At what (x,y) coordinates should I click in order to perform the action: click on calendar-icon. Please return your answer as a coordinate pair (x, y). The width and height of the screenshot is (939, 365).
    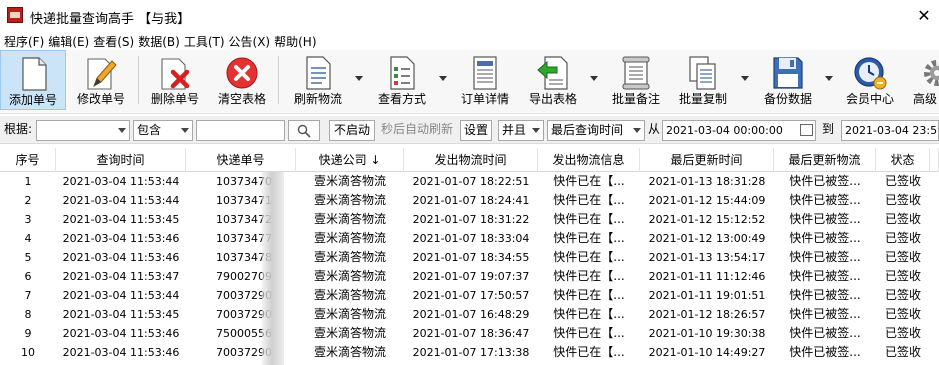
    Looking at the image, I should click on (806, 130).